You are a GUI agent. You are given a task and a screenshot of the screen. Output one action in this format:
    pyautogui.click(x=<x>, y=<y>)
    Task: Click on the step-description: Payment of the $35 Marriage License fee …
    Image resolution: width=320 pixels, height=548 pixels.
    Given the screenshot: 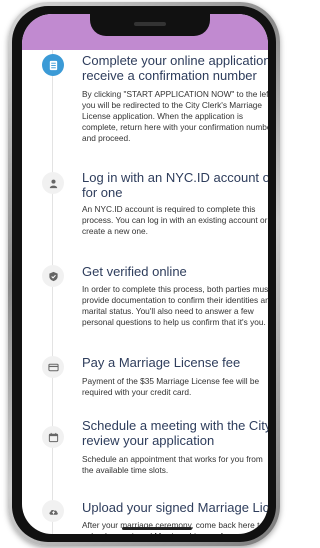 What is the action you would take?
    pyautogui.click(x=171, y=386)
    